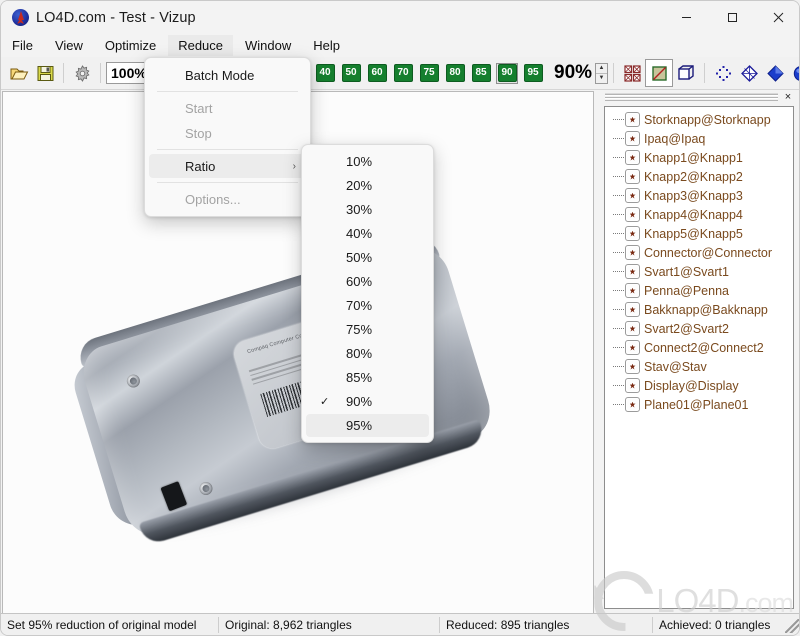 This screenshot has width=800, height=636. Describe the element at coordinates (198, 133) in the screenshot. I see `menu-item-stop: Stop` at that location.